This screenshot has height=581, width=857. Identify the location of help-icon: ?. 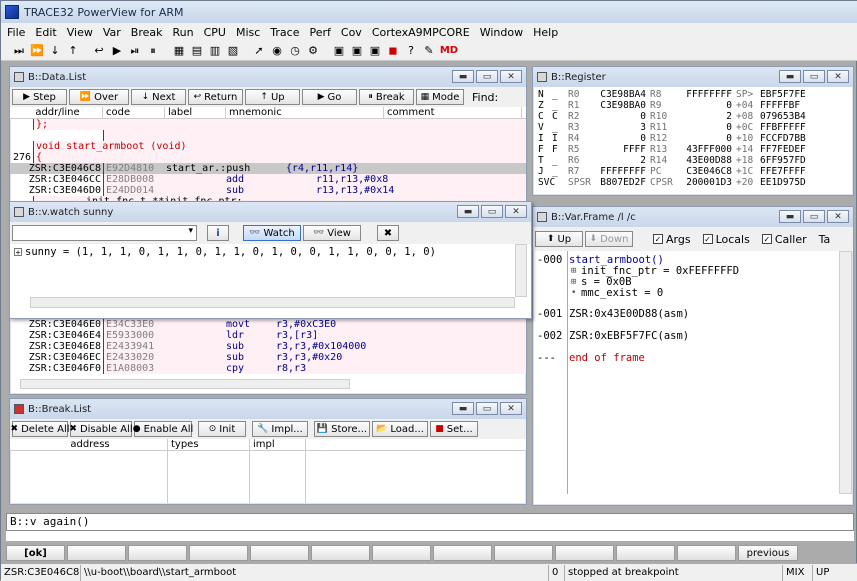
(411, 51).